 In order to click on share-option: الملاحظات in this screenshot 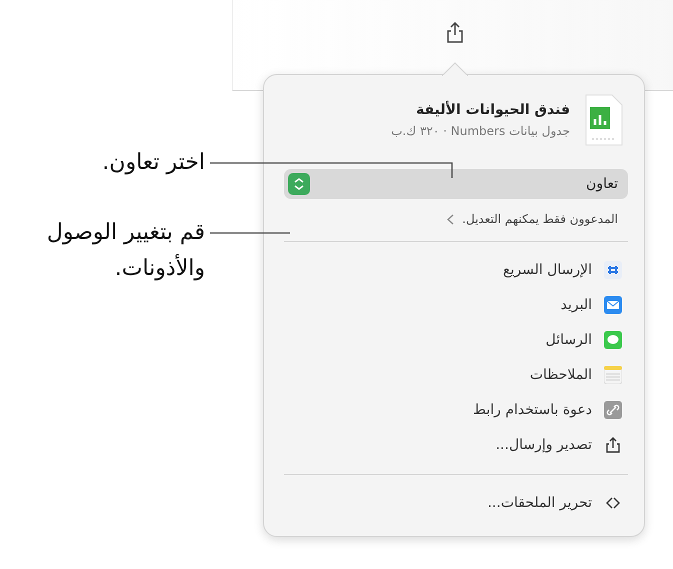, I will do `click(456, 374)`.